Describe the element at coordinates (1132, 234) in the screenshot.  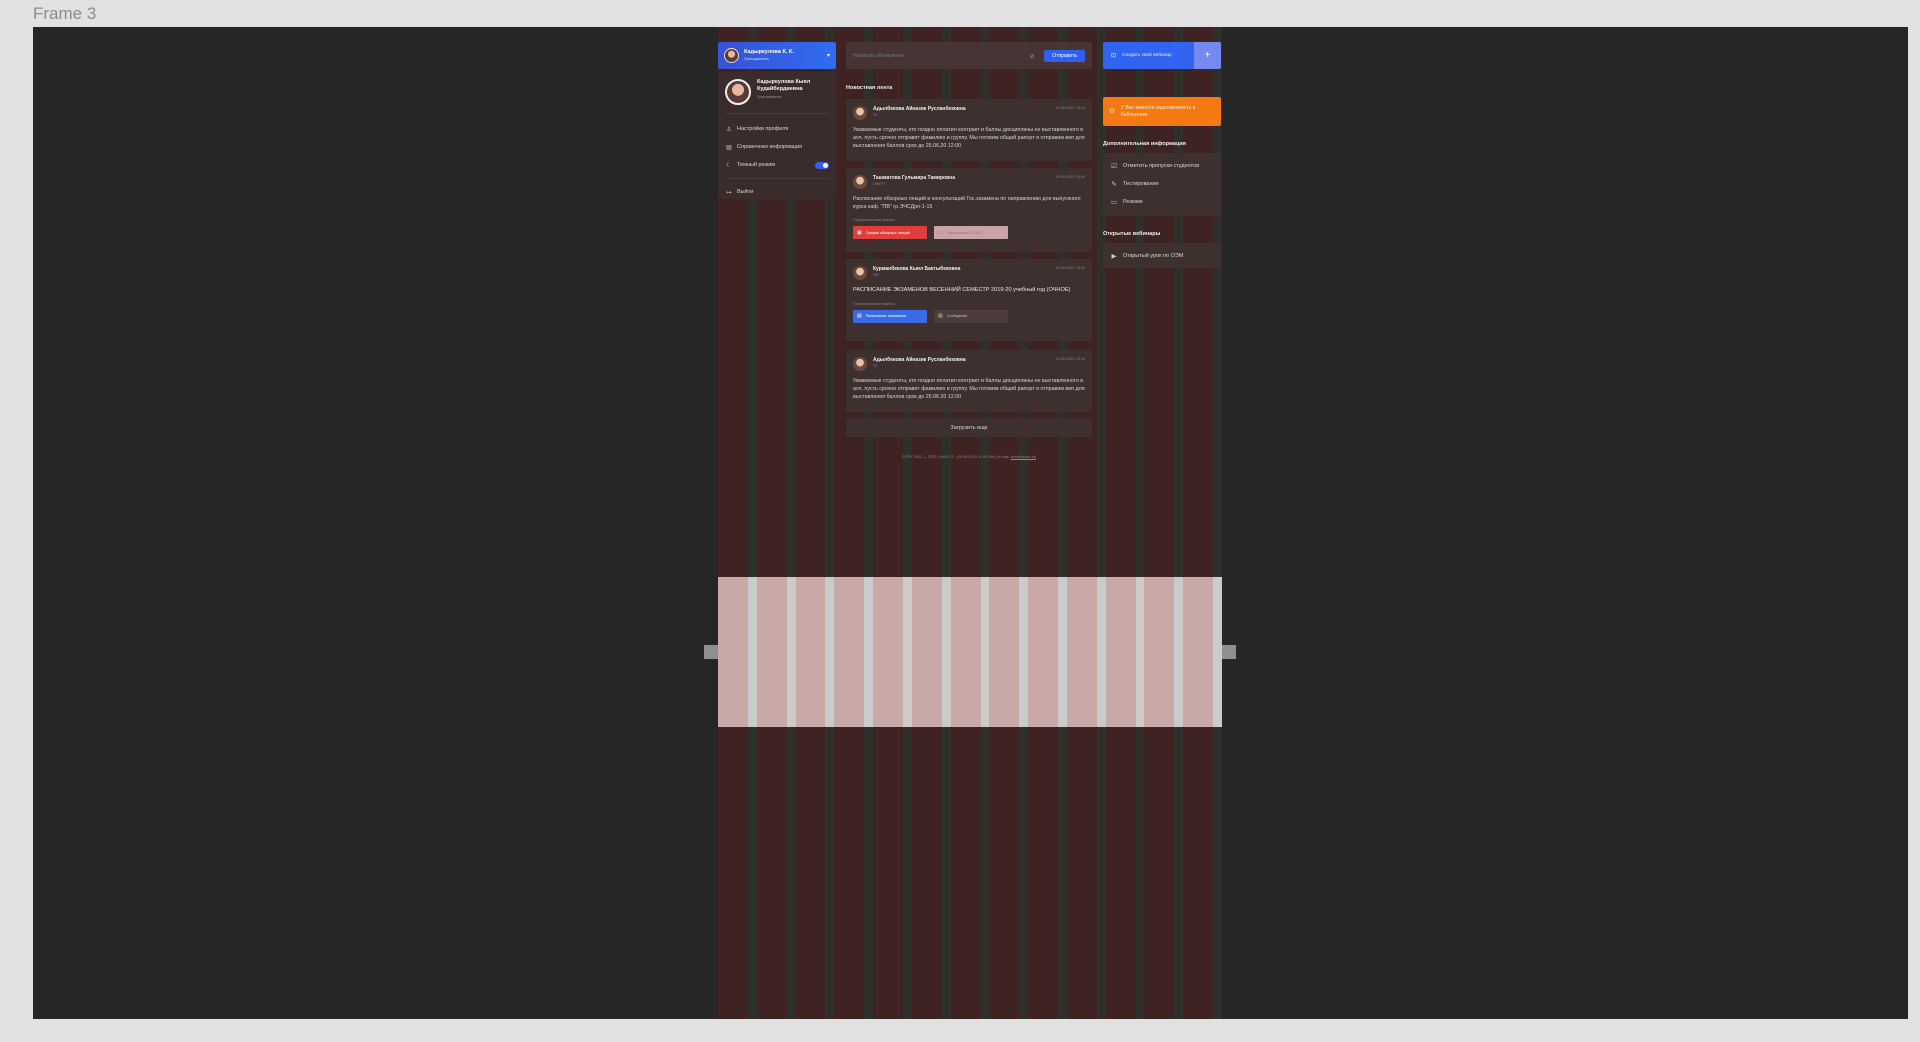
I see `open-webinars-title: Открытые вебинары` at that location.